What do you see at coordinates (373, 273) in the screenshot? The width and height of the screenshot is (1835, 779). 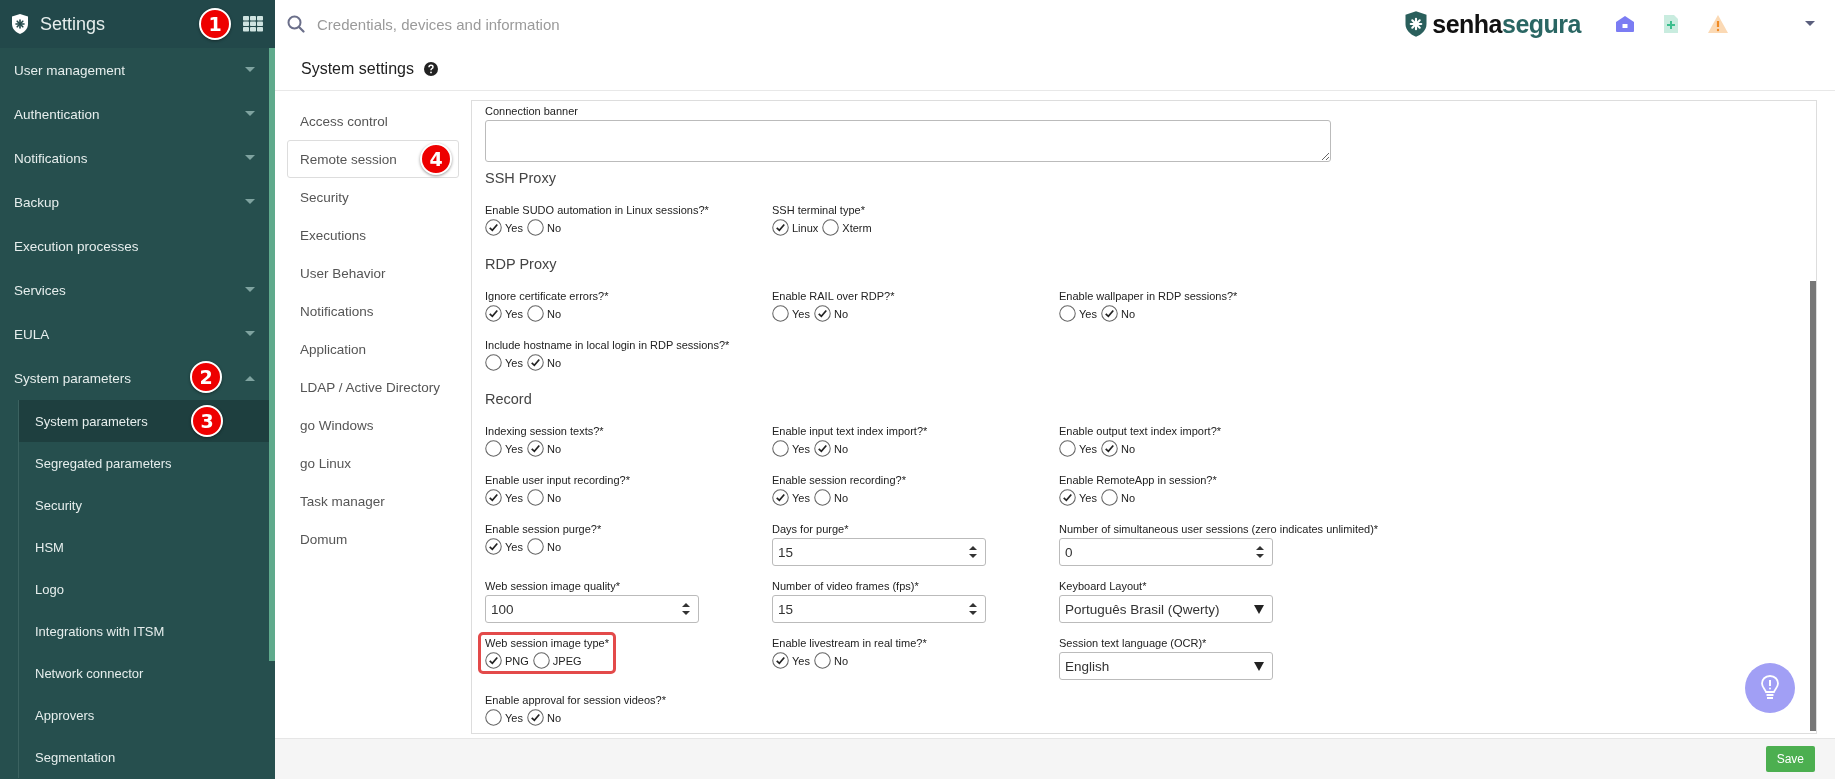 I see `settings-tab: User Behavior` at bounding box center [373, 273].